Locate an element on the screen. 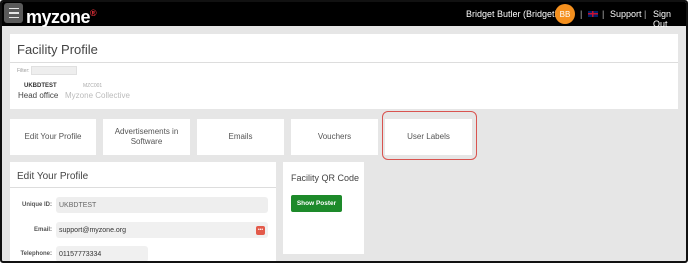 The image size is (688, 263). tab-advertisements: Advertisements in Software is located at coordinates (146, 137).